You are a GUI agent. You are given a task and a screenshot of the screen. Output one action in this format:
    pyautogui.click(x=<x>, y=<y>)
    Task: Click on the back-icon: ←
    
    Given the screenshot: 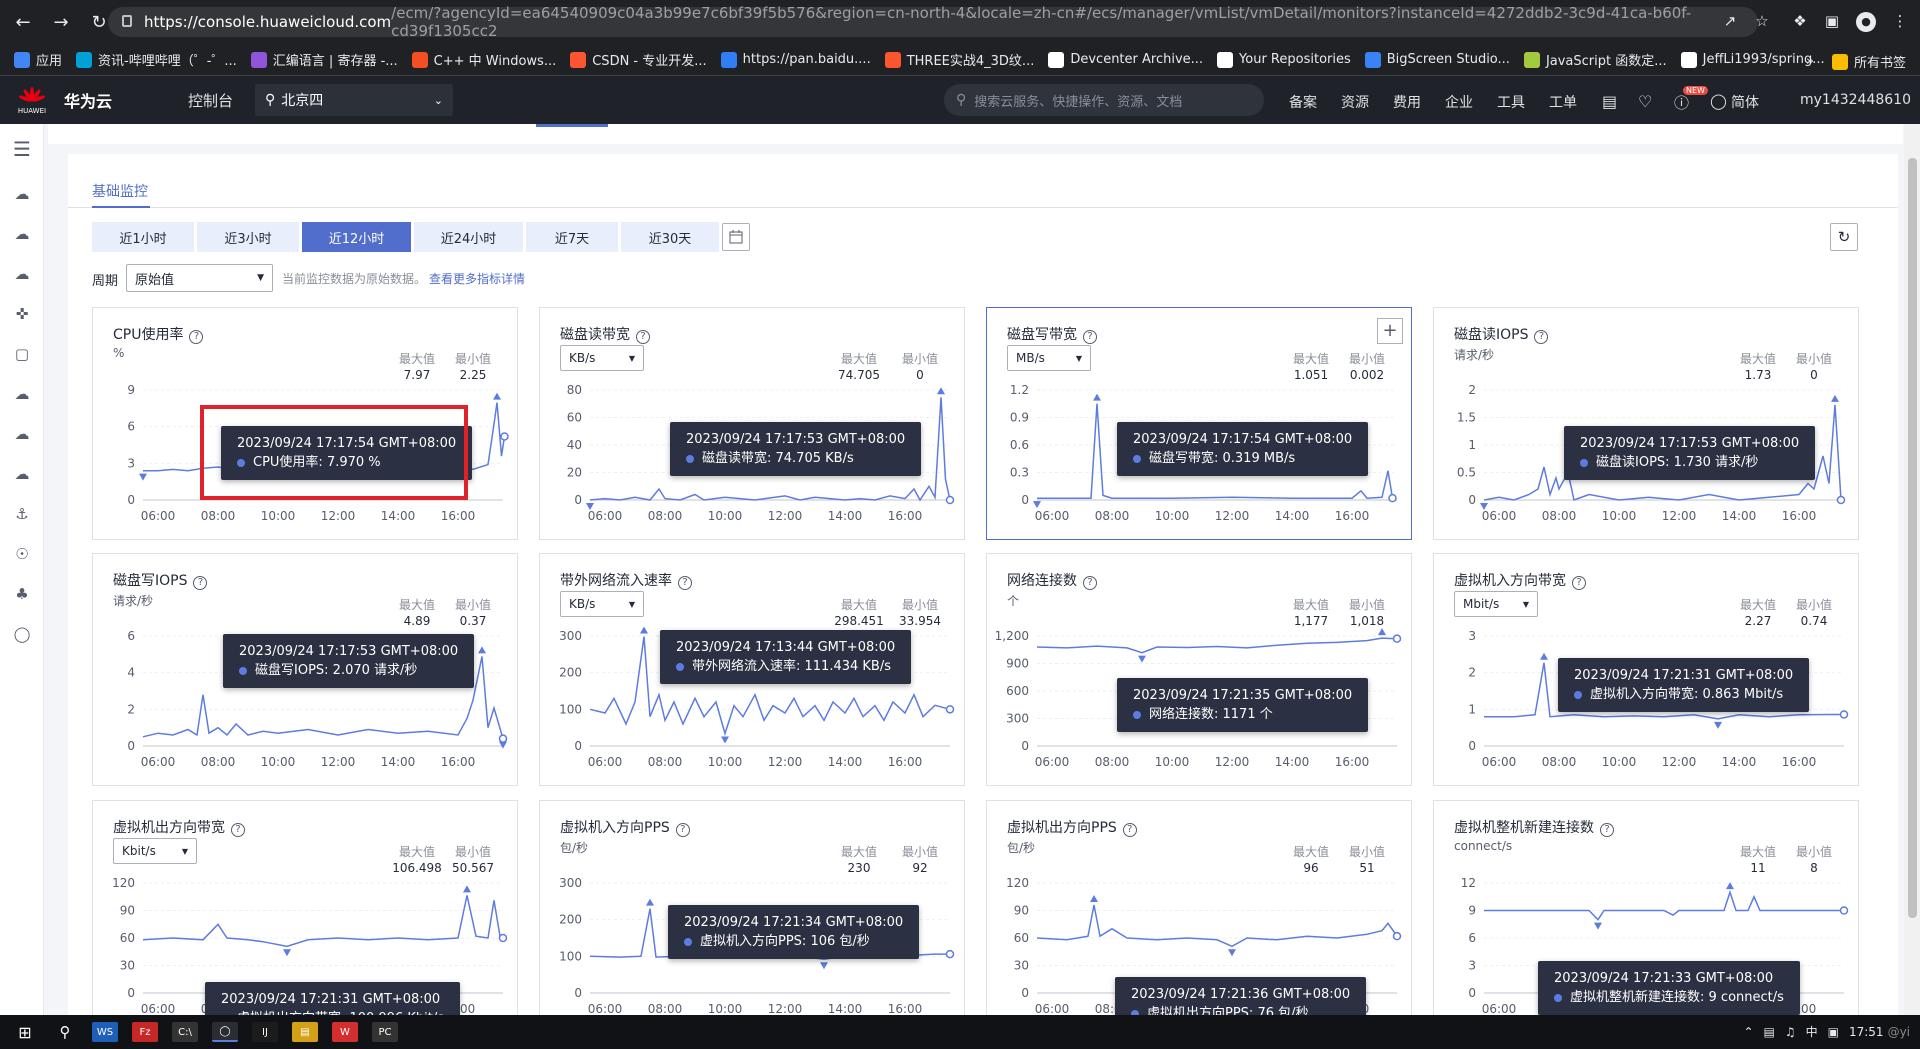 What is the action you would take?
    pyautogui.click(x=23, y=22)
    